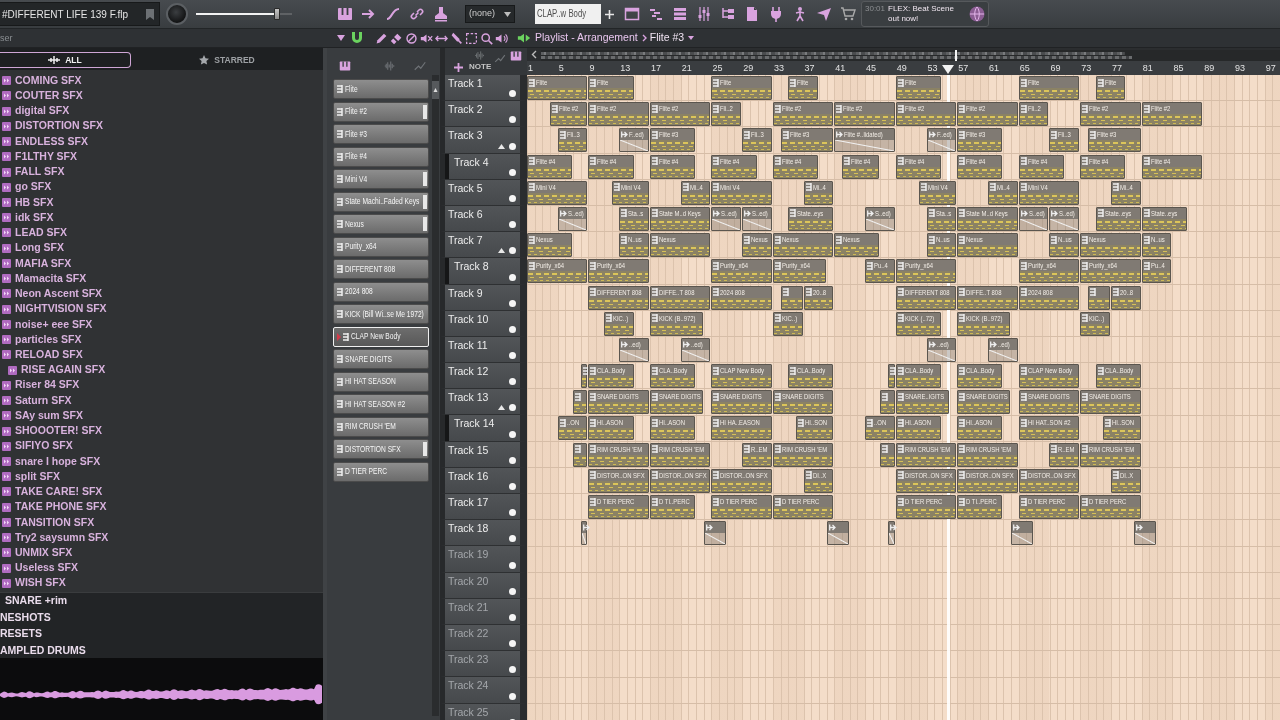 This screenshot has height=720, width=1280. I want to click on pattern-clip: KICK (B..972), so click(984, 323).